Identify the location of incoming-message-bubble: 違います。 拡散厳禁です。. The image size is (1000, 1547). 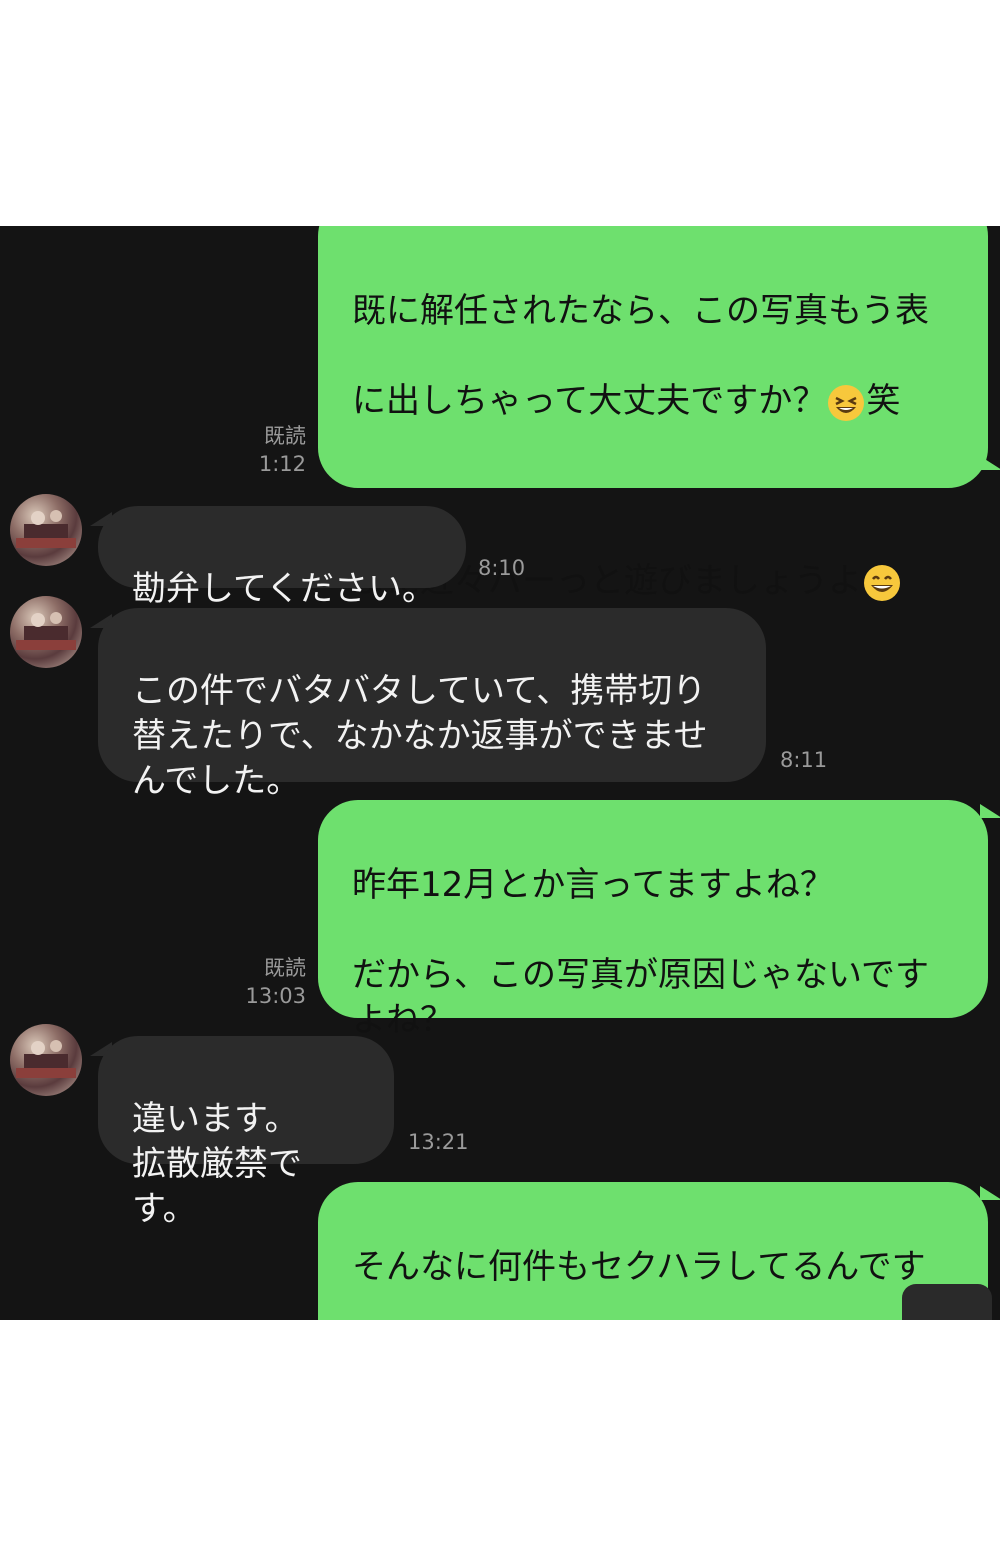
(246, 1132).